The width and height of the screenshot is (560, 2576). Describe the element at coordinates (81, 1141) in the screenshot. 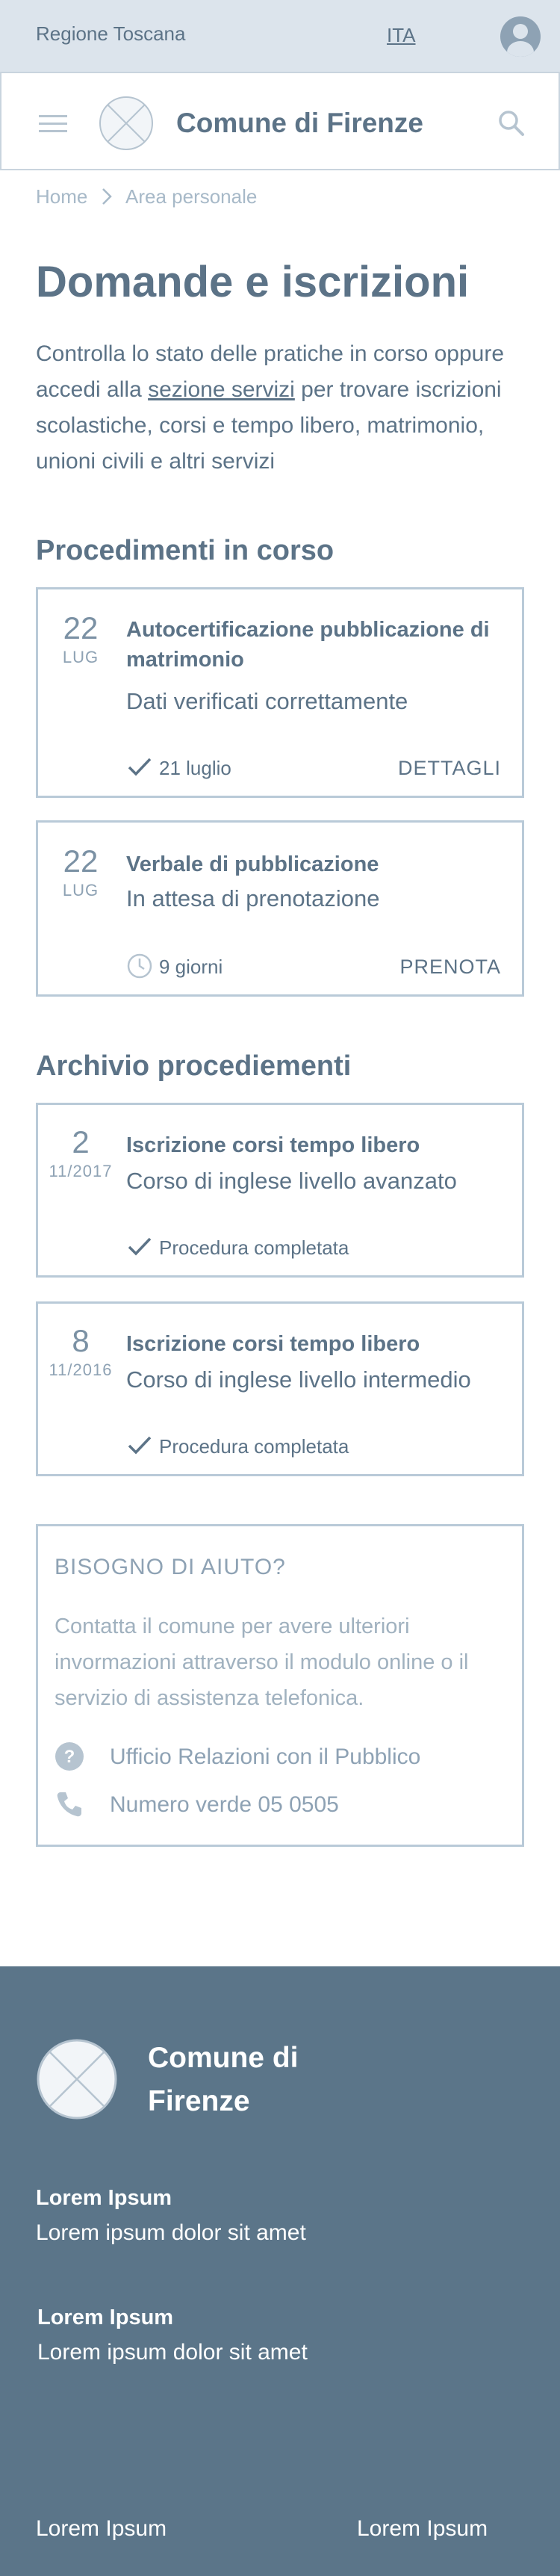

I see `card-day: 2` at that location.